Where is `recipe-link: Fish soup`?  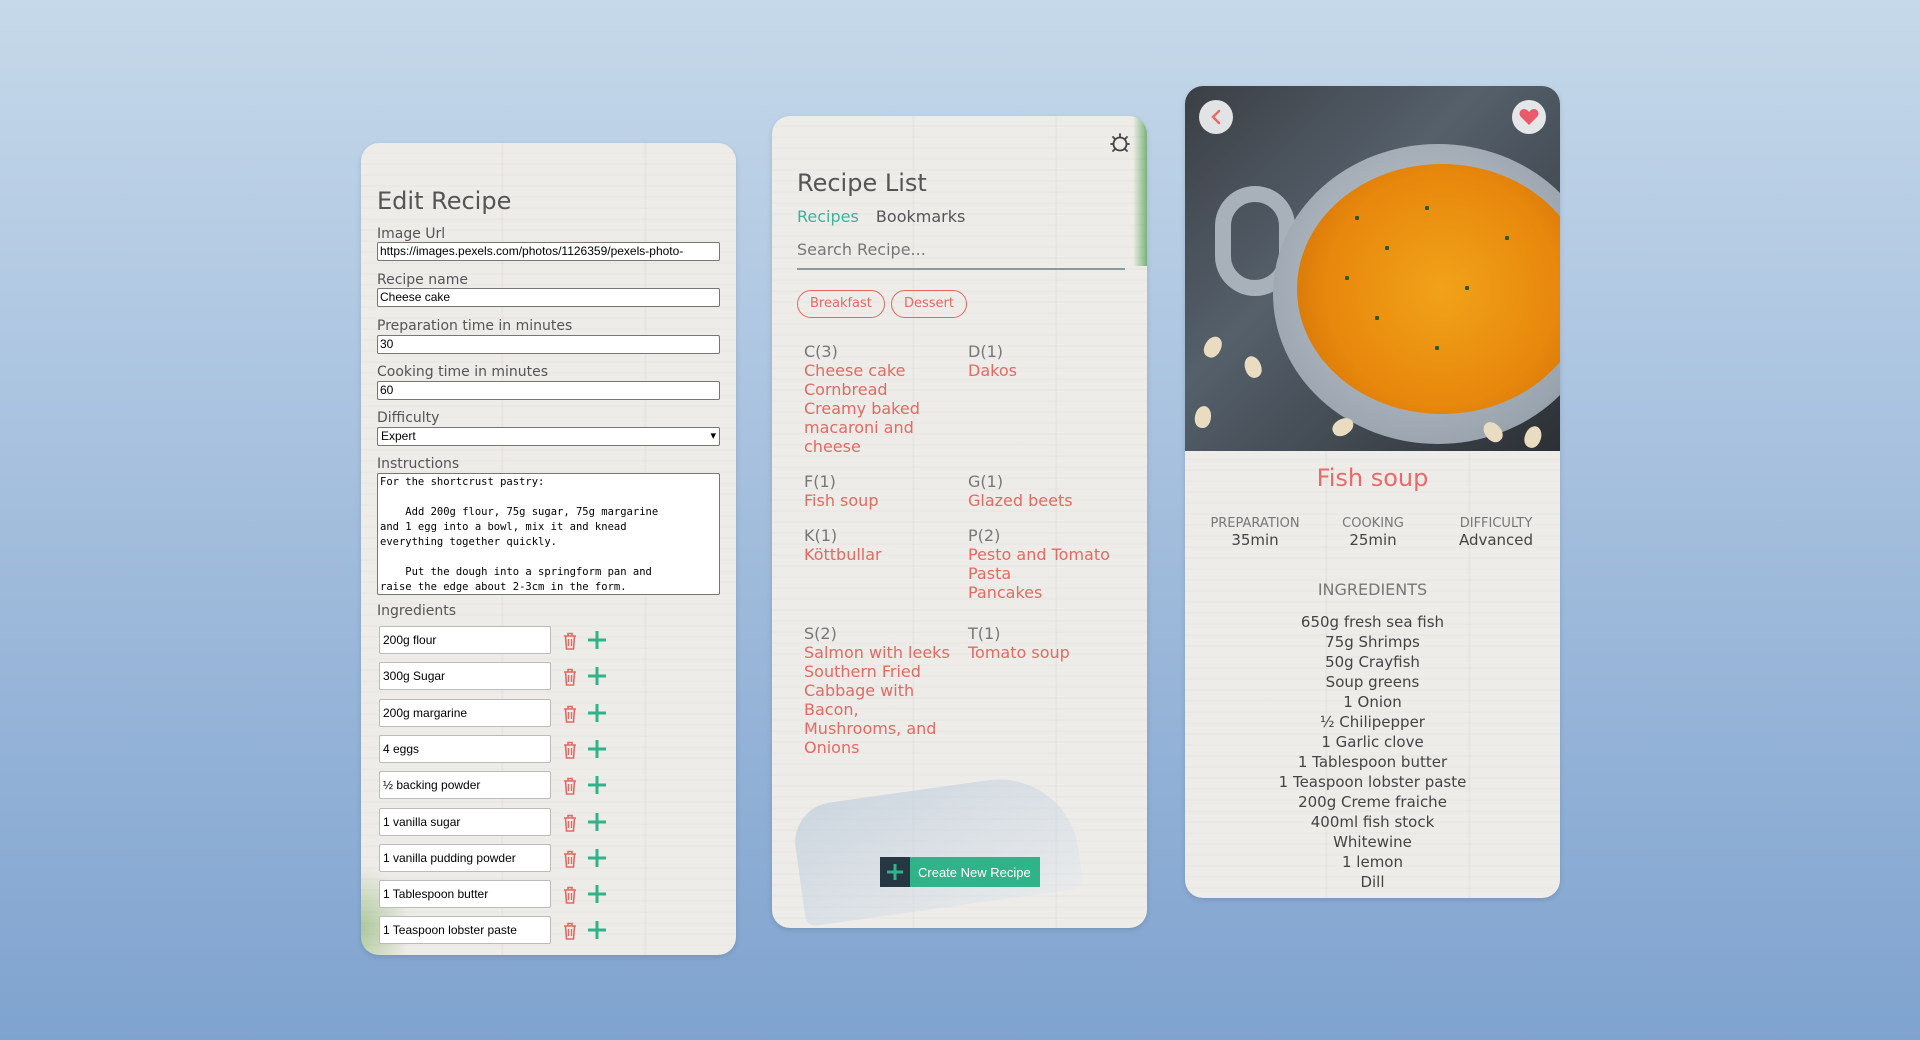 recipe-link: Fish soup is located at coordinates (889, 500).